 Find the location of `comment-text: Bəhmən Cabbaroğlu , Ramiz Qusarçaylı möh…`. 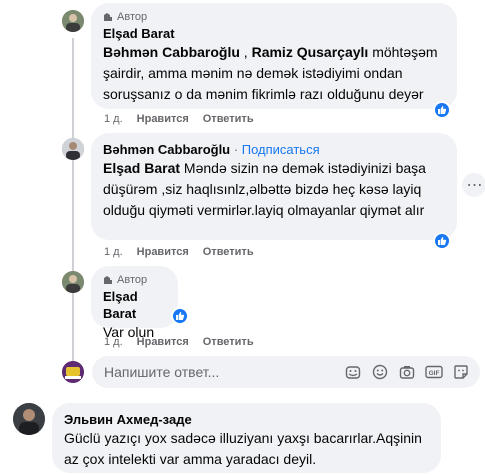

comment-text: Bəhmən Cabbaroğlu , Ramiz Qusarçaylı möh… is located at coordinates (274, 73).